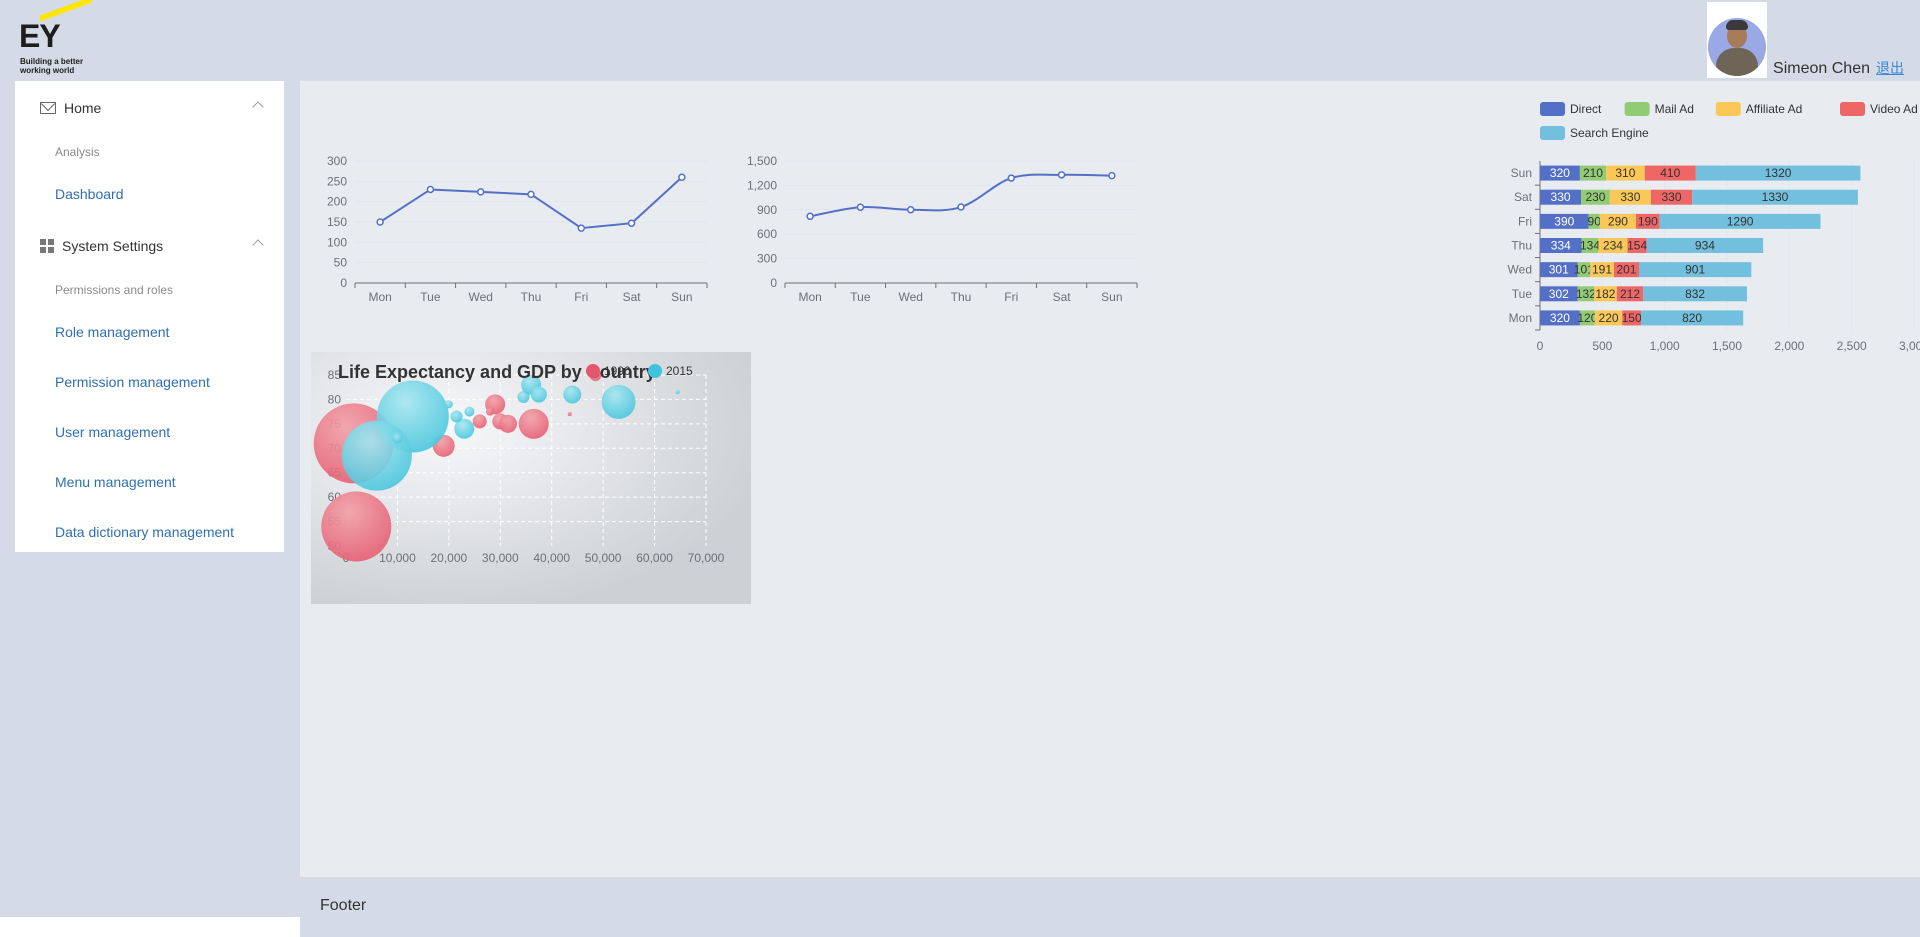  Describe the element at coordinates (1560, 318) in the screenshot. I see `bar-value-label: 320` at that location.